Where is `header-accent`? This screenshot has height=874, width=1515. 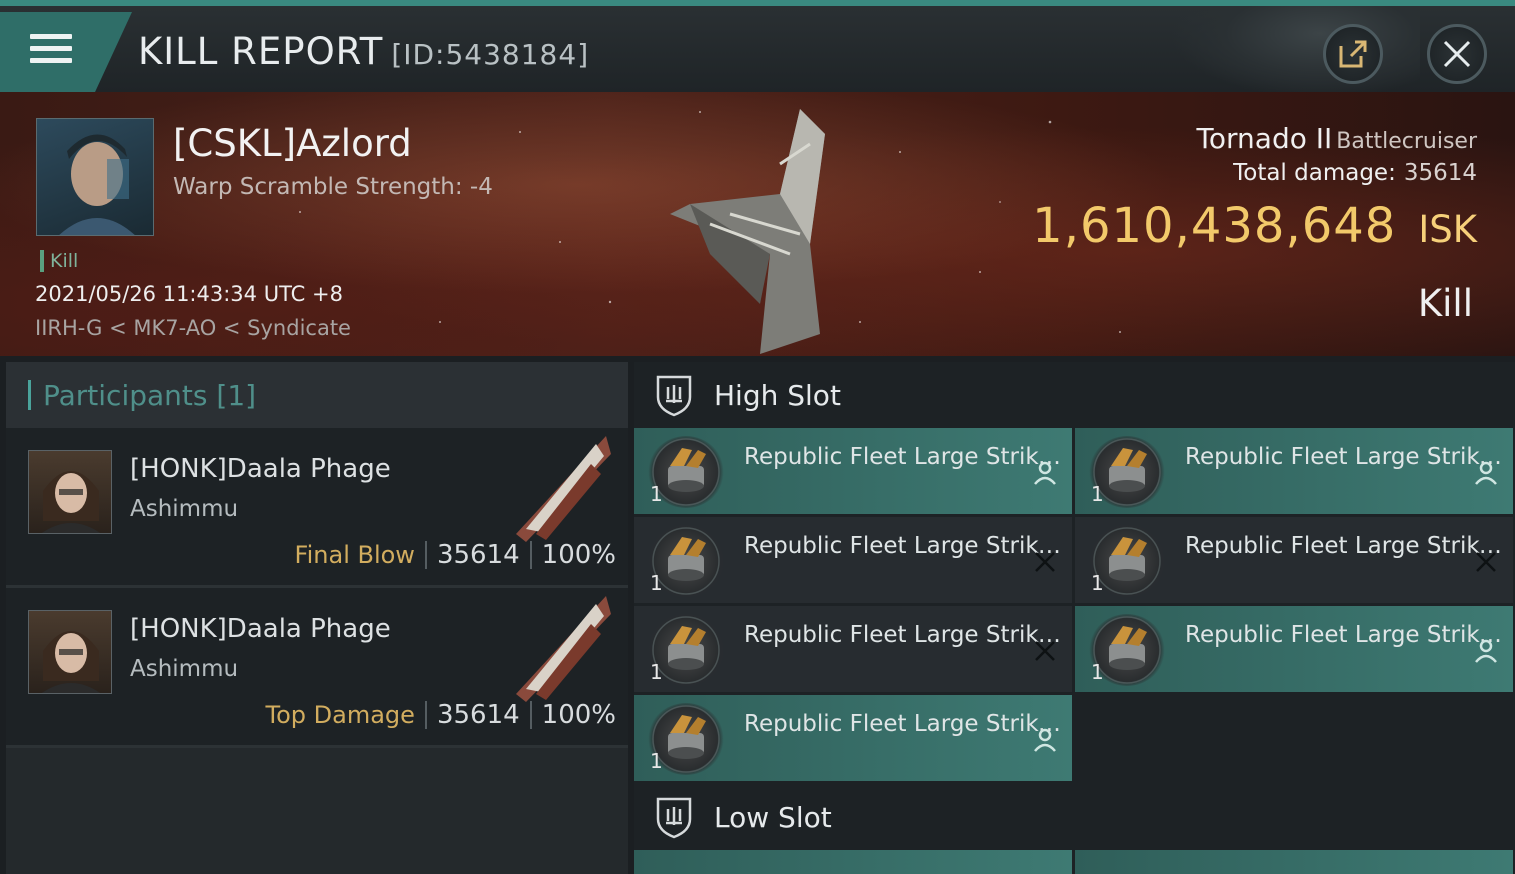 header-accent is located at coordinates (29, 395).